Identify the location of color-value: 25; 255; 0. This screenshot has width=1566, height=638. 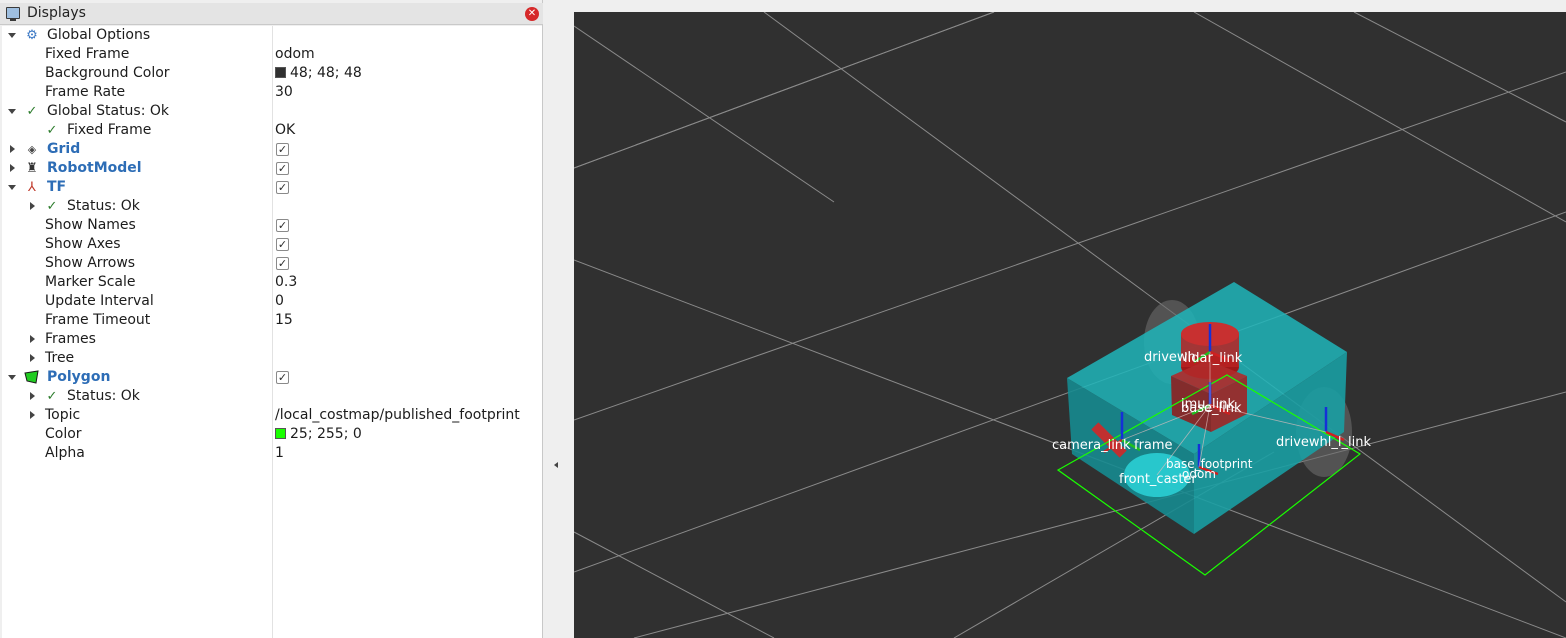
(318, 434).